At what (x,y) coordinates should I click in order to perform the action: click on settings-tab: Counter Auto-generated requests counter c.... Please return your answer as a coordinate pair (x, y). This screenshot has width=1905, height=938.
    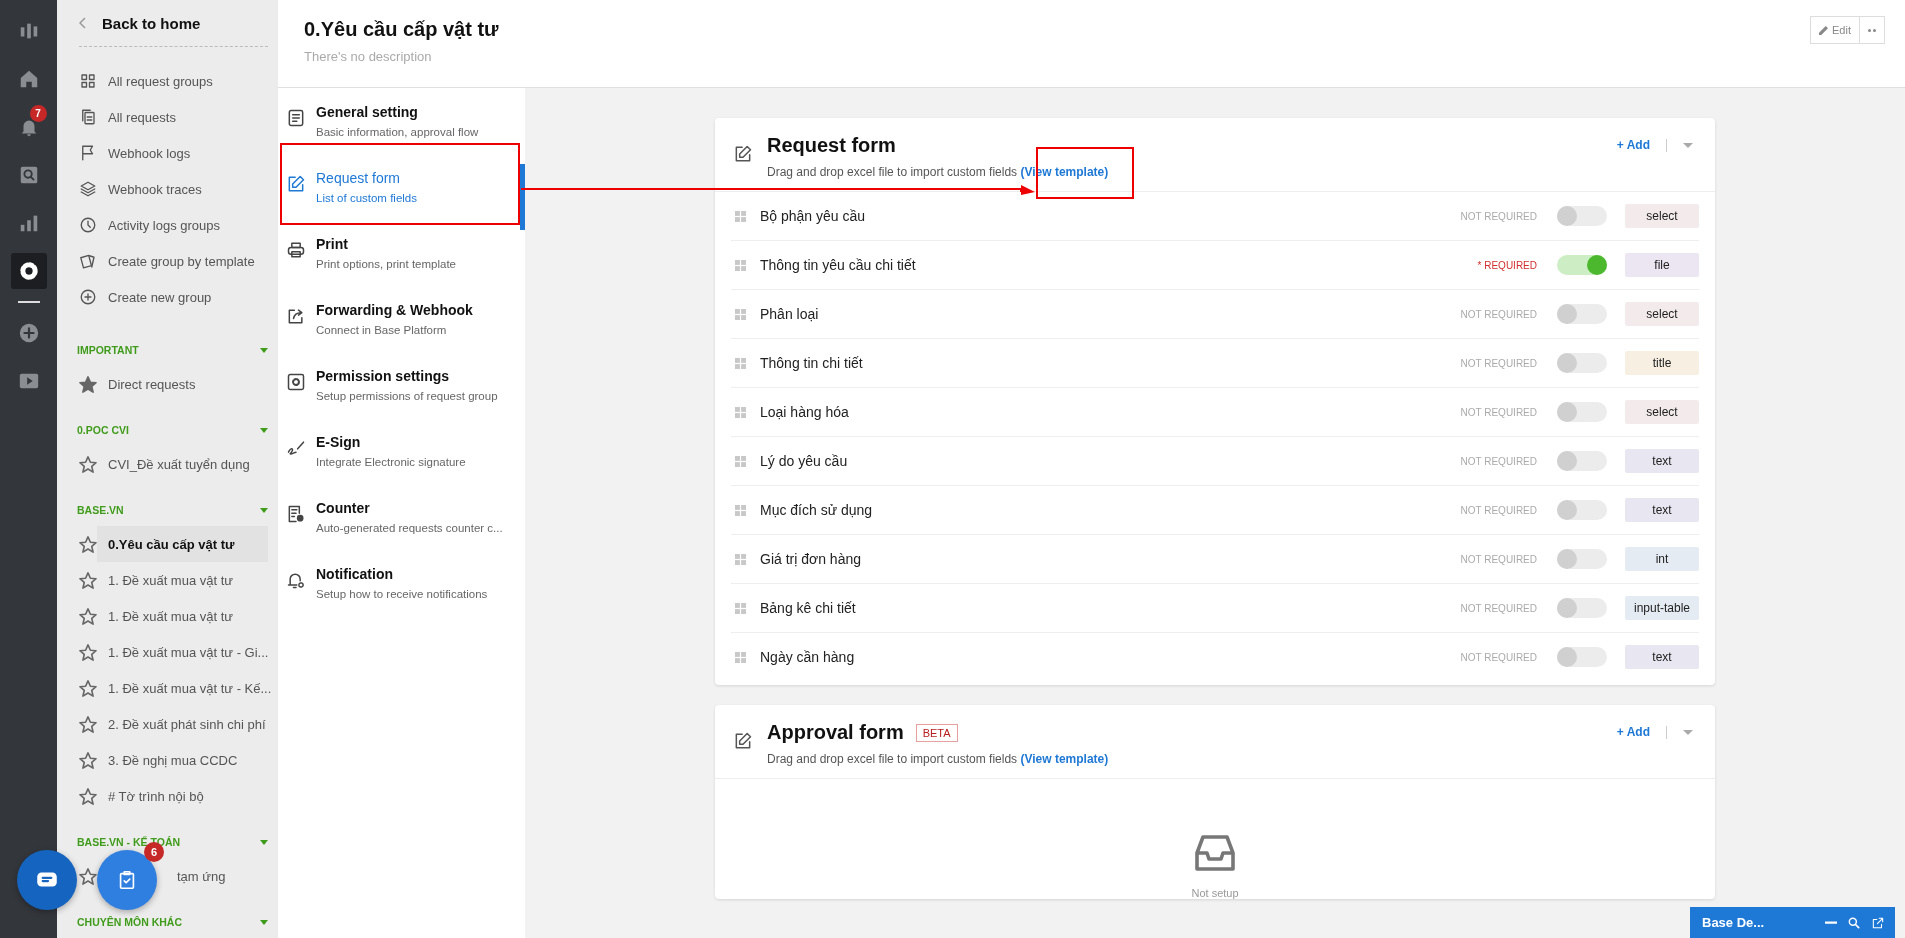
    Looking at the image, I should click on (401, 527).